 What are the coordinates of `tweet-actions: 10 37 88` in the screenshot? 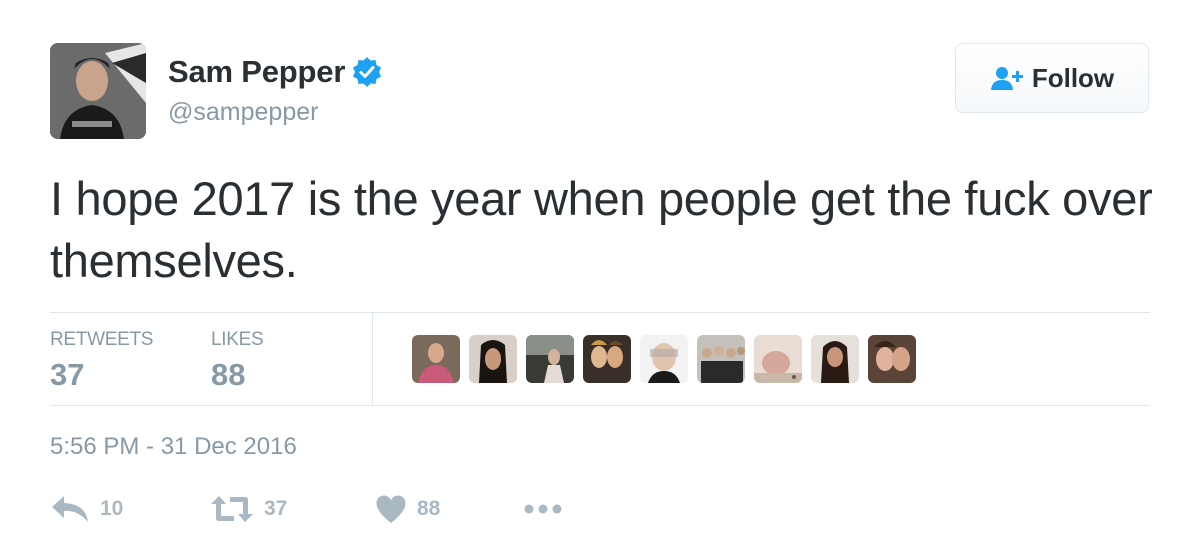 It's located at (306, 509).